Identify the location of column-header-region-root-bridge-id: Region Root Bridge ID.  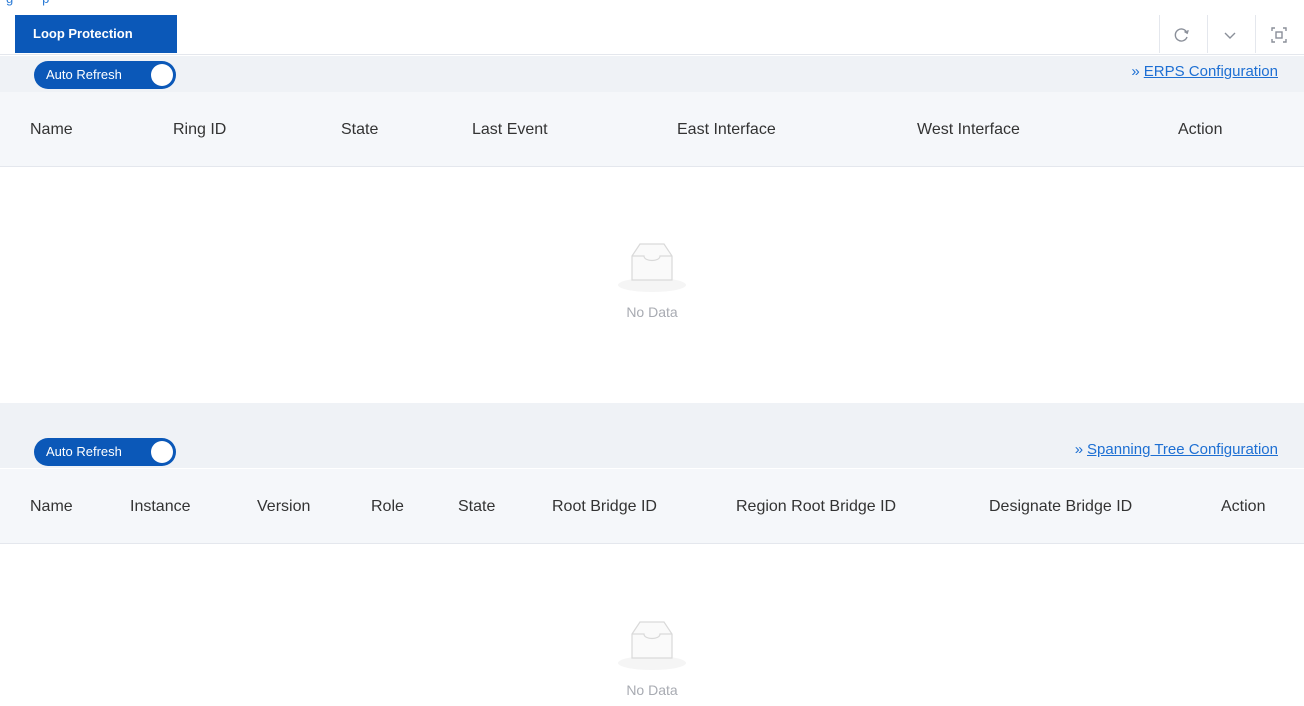
(816, 506).